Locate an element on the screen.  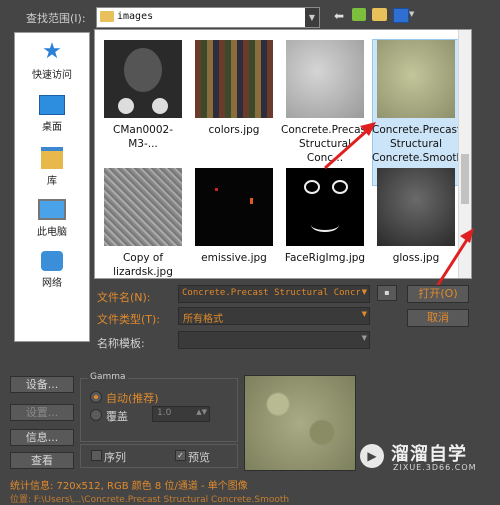
gamma-override-label: 覆盖 is located at coordinates (117, 416).